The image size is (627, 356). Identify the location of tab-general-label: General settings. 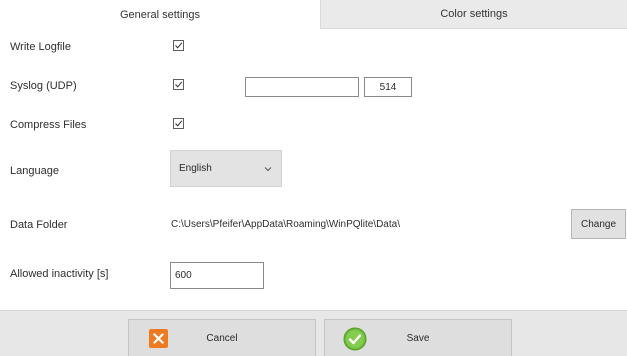
(160, 14).